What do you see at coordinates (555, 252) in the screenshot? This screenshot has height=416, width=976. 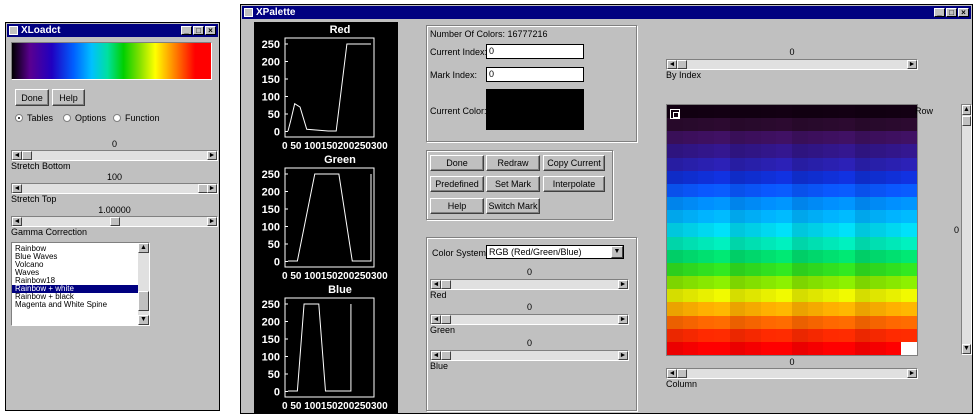 I see `color-system-select: RGB (Red/Green/Blue) ▼` at bounding box center [555, 252].